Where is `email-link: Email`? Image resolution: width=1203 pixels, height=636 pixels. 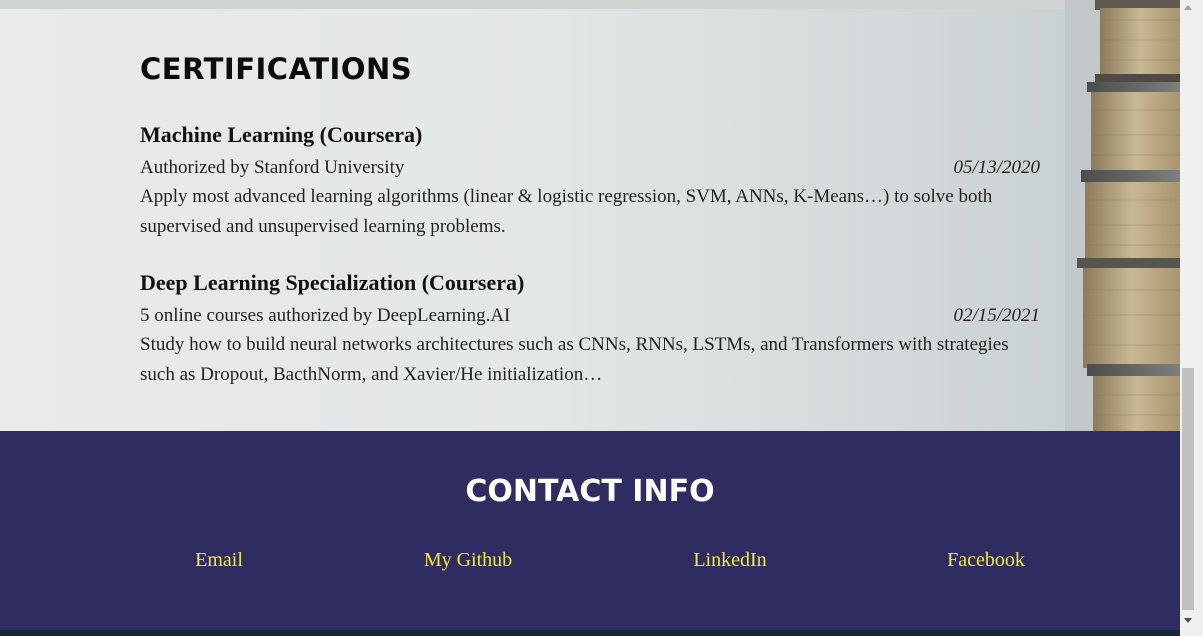
email-link: Email is located at coordinates (219, 560).